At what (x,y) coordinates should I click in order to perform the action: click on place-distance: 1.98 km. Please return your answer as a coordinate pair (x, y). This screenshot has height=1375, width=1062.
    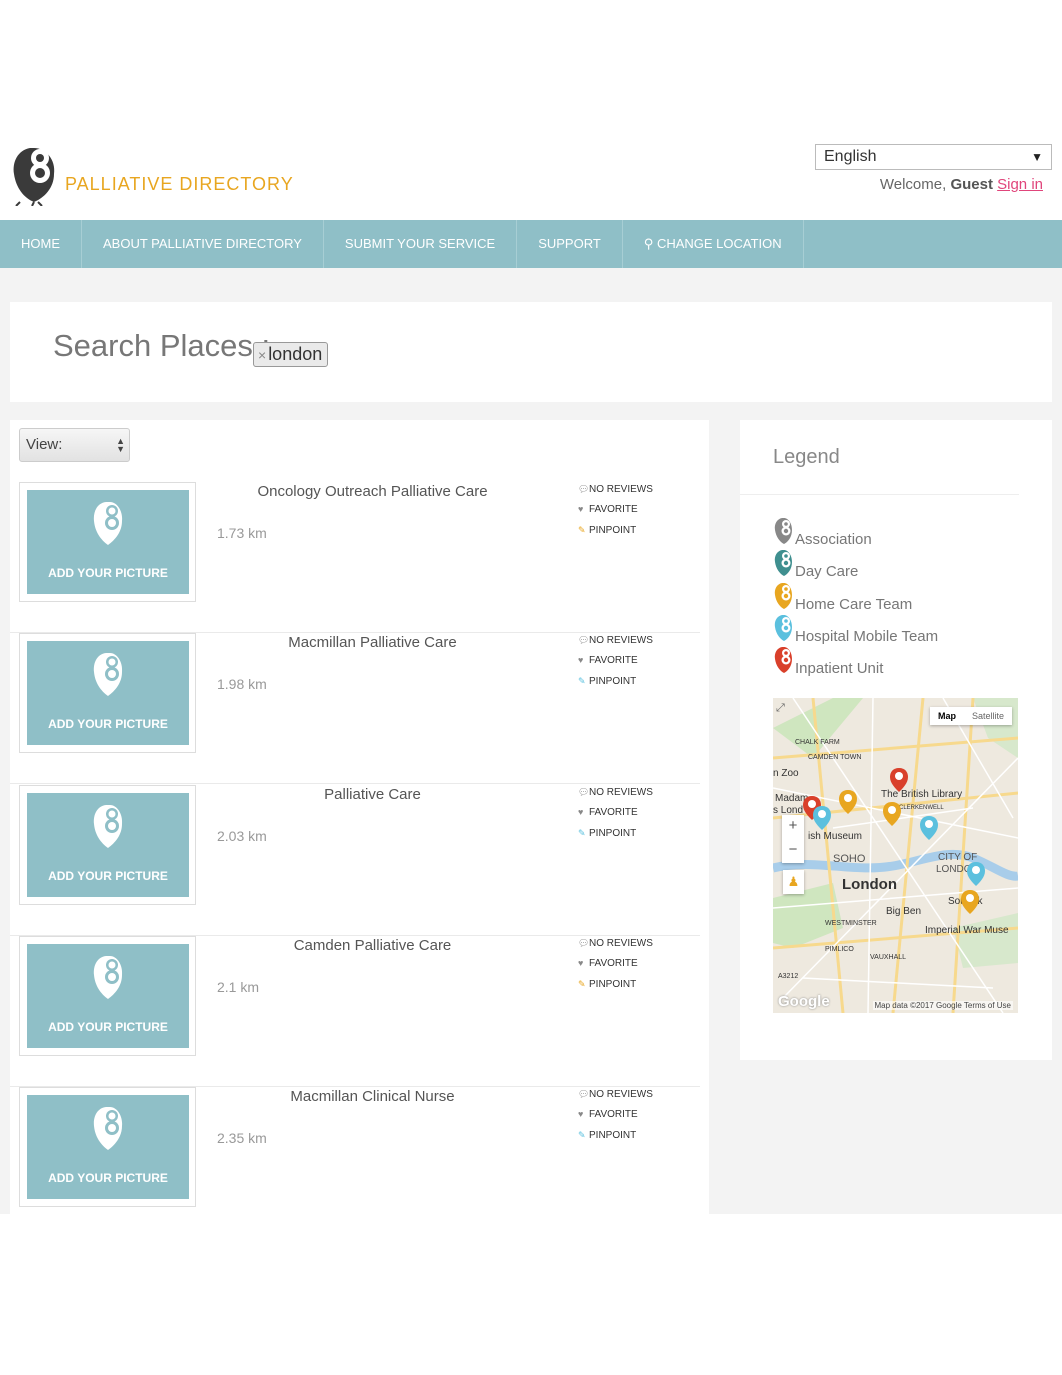
    Looking at the image, I should click on (242, 684).